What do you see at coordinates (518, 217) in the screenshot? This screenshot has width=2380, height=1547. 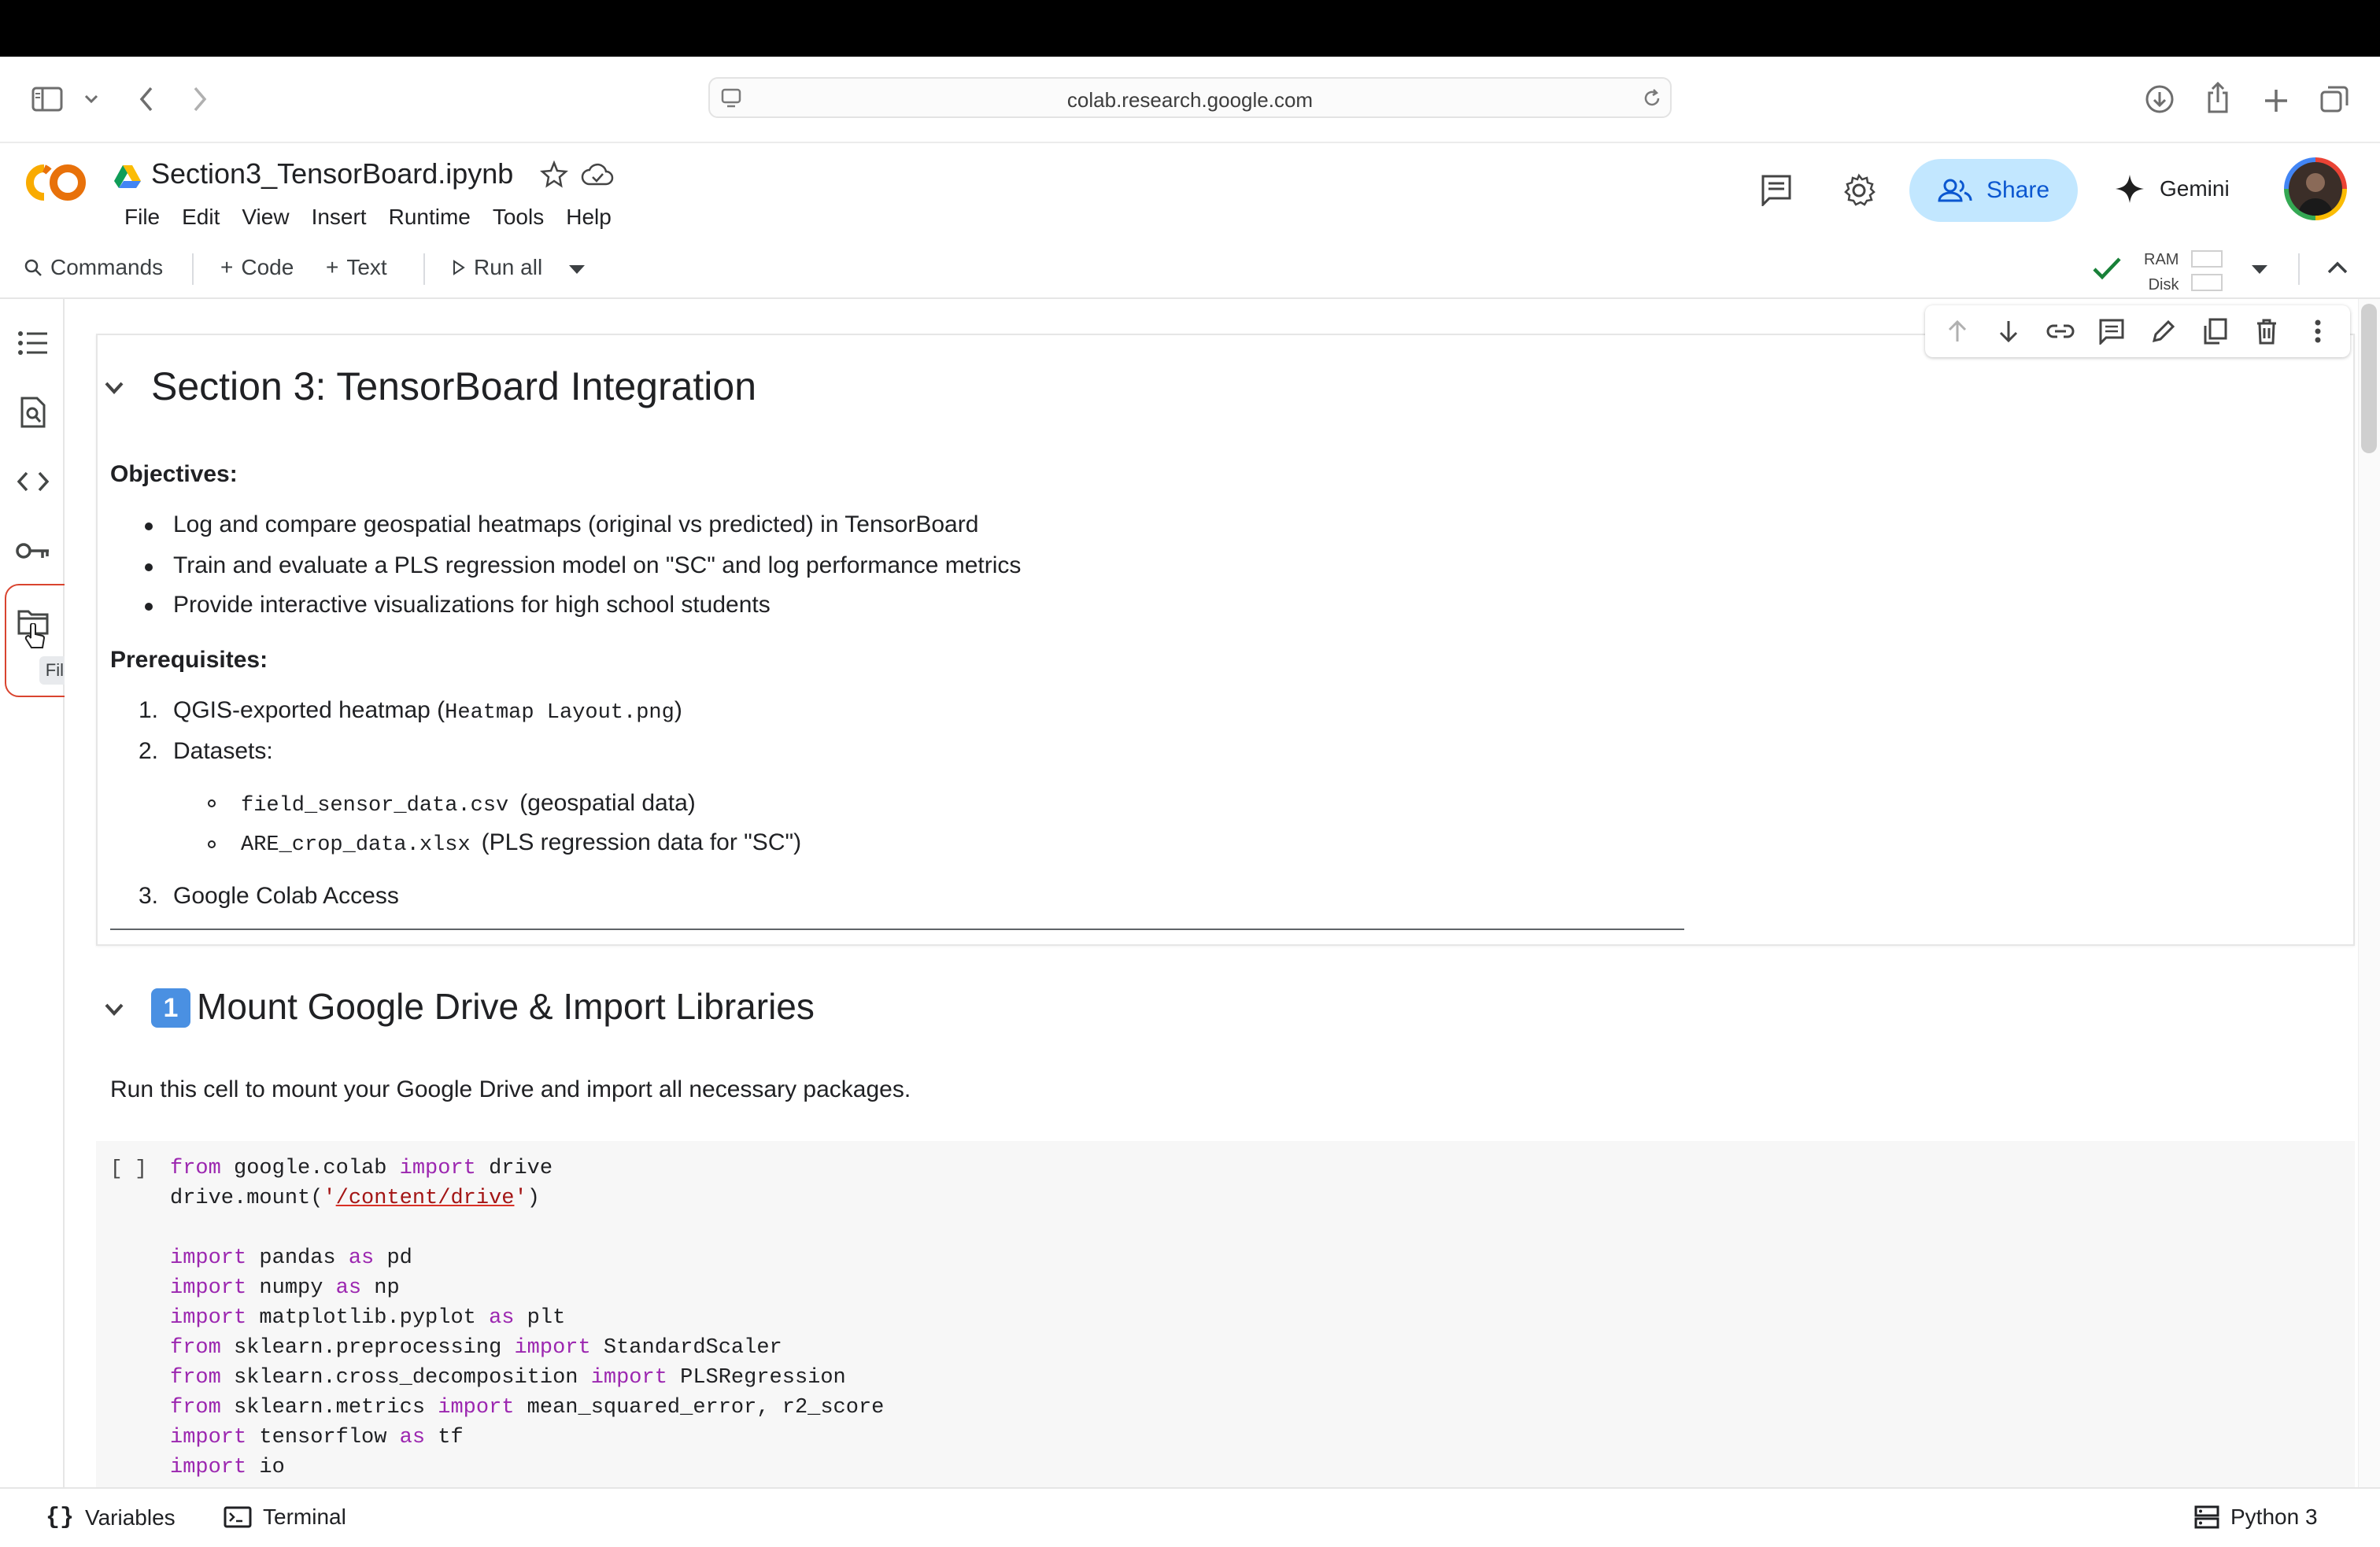 I see `menu-tools: Tools` at bounding box center [518, 217].